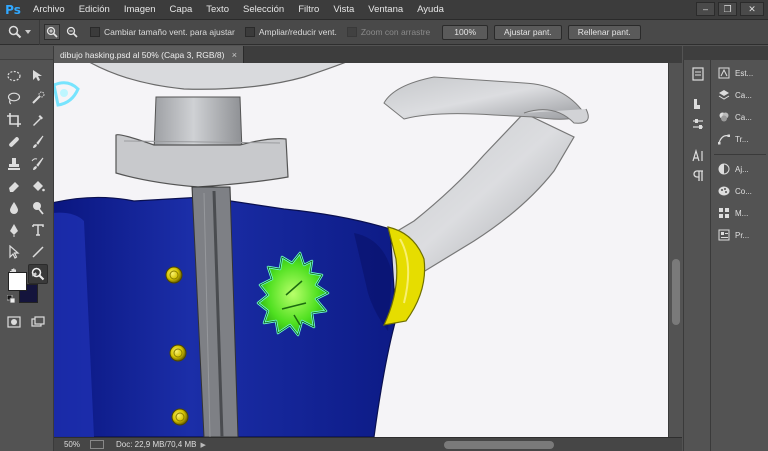 The width and height of the screenshot is (768, 451). I want to click on path-selection-tool, so click(14, 252).